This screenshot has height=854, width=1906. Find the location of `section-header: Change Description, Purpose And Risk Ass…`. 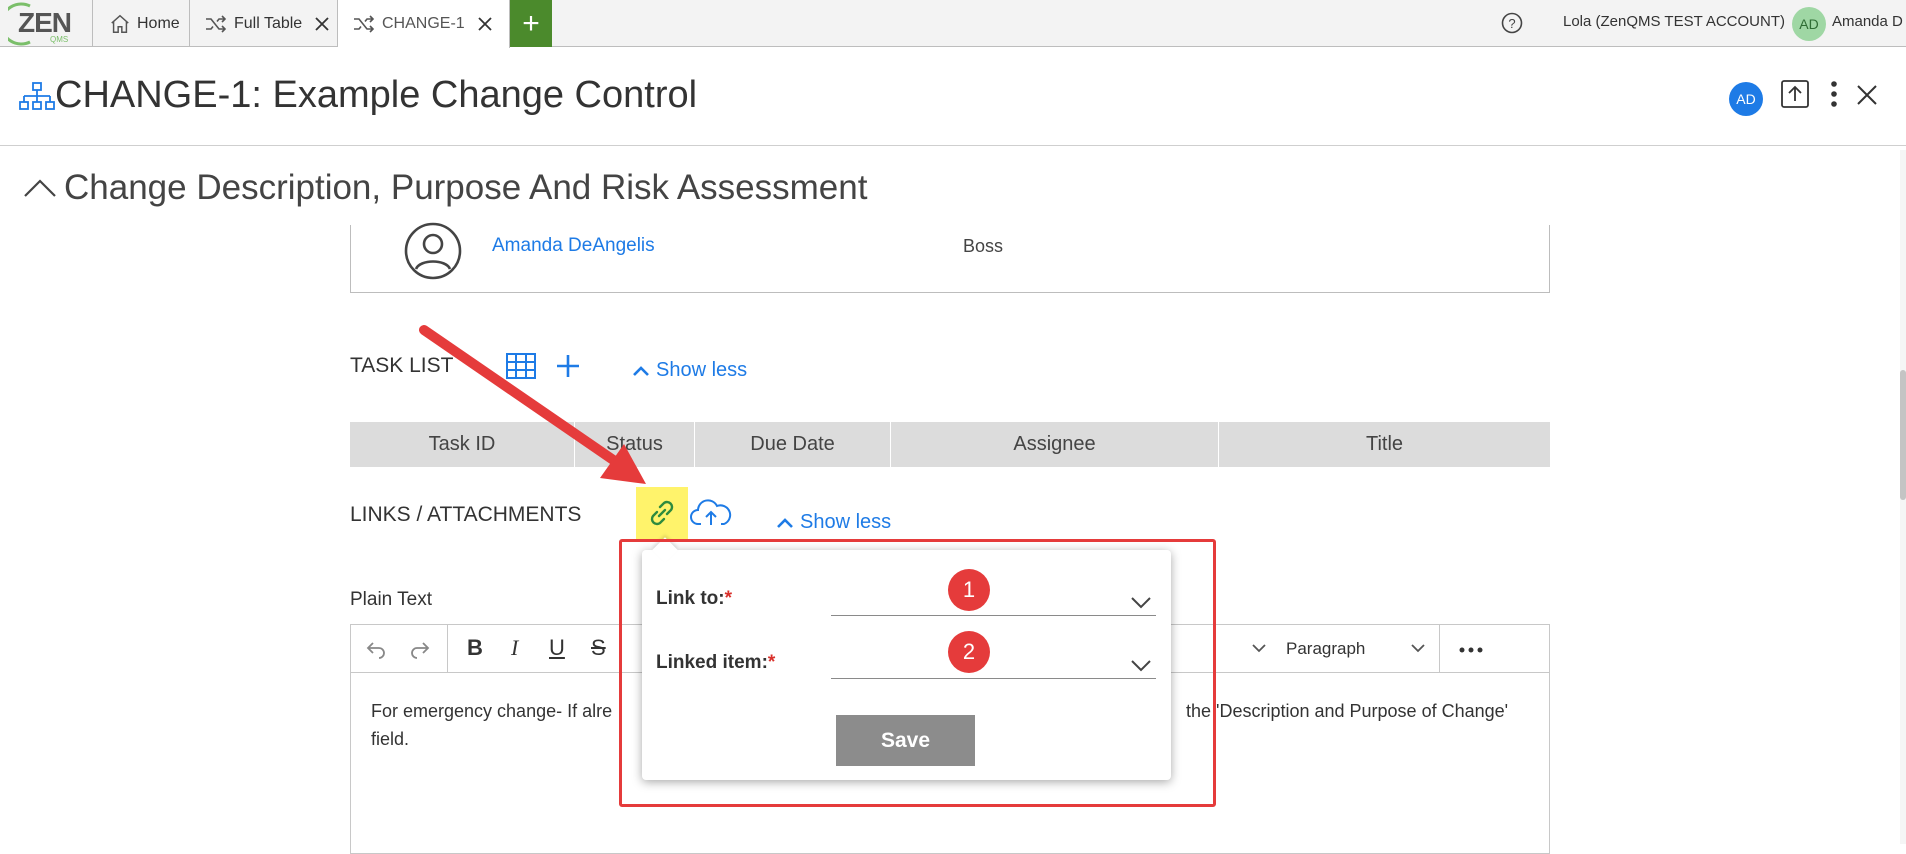

section-header: Change Description, Purpose And Risk Ass… is located at coordinates (444, 188).